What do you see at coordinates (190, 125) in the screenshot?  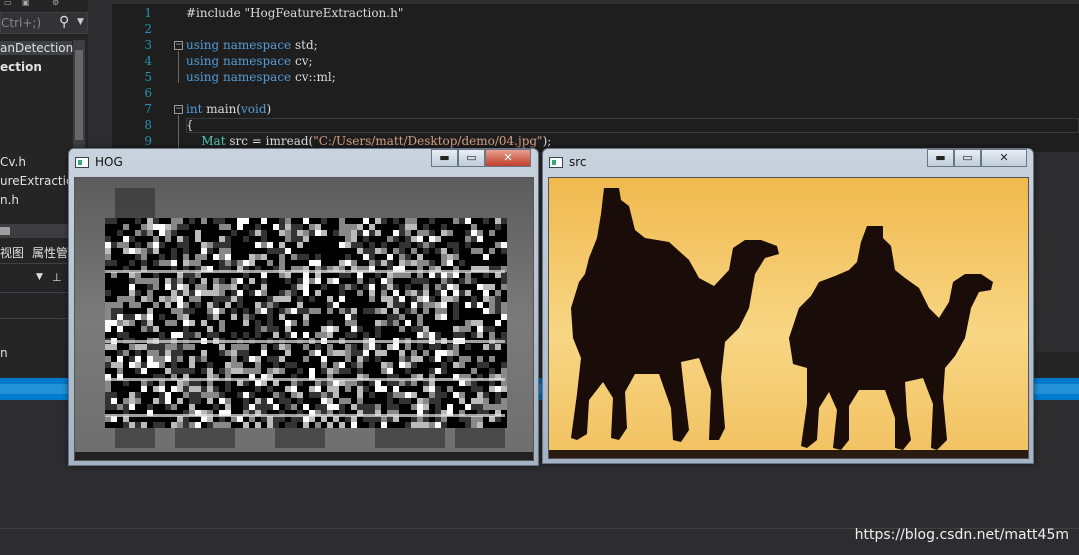 I see `code-line: {` at bounding box center [190, 125].